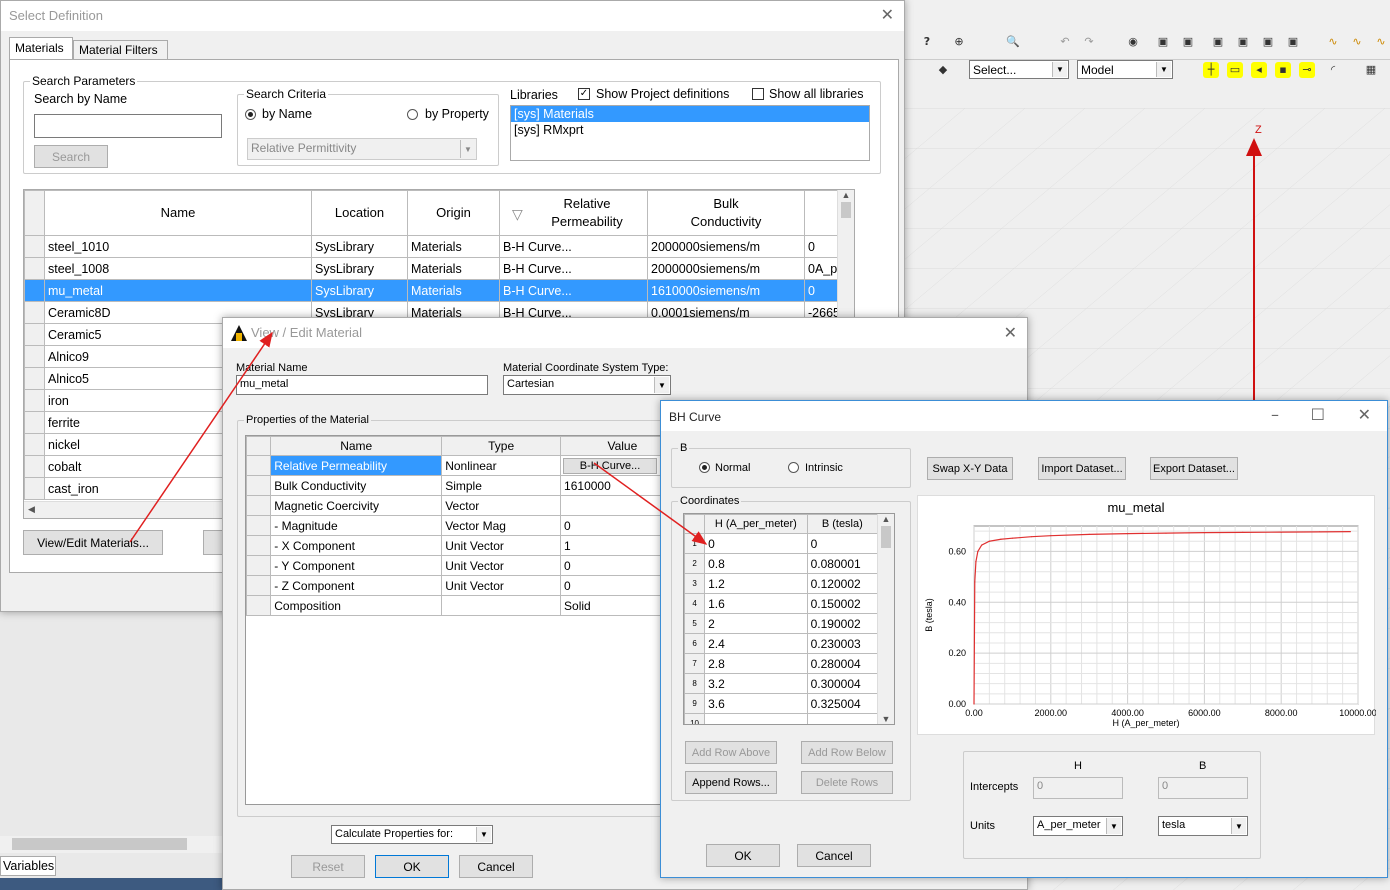 The height and width of the screenshot is (890, 1390). I want to click on property-type: Simple, so click(501, 485).